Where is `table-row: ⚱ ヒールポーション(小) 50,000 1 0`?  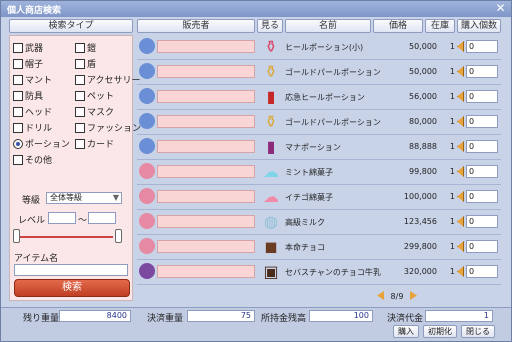
table-row: ⚱ ヒールポーション(小) 50,000 1 0 is located at coordinates (319, 47).